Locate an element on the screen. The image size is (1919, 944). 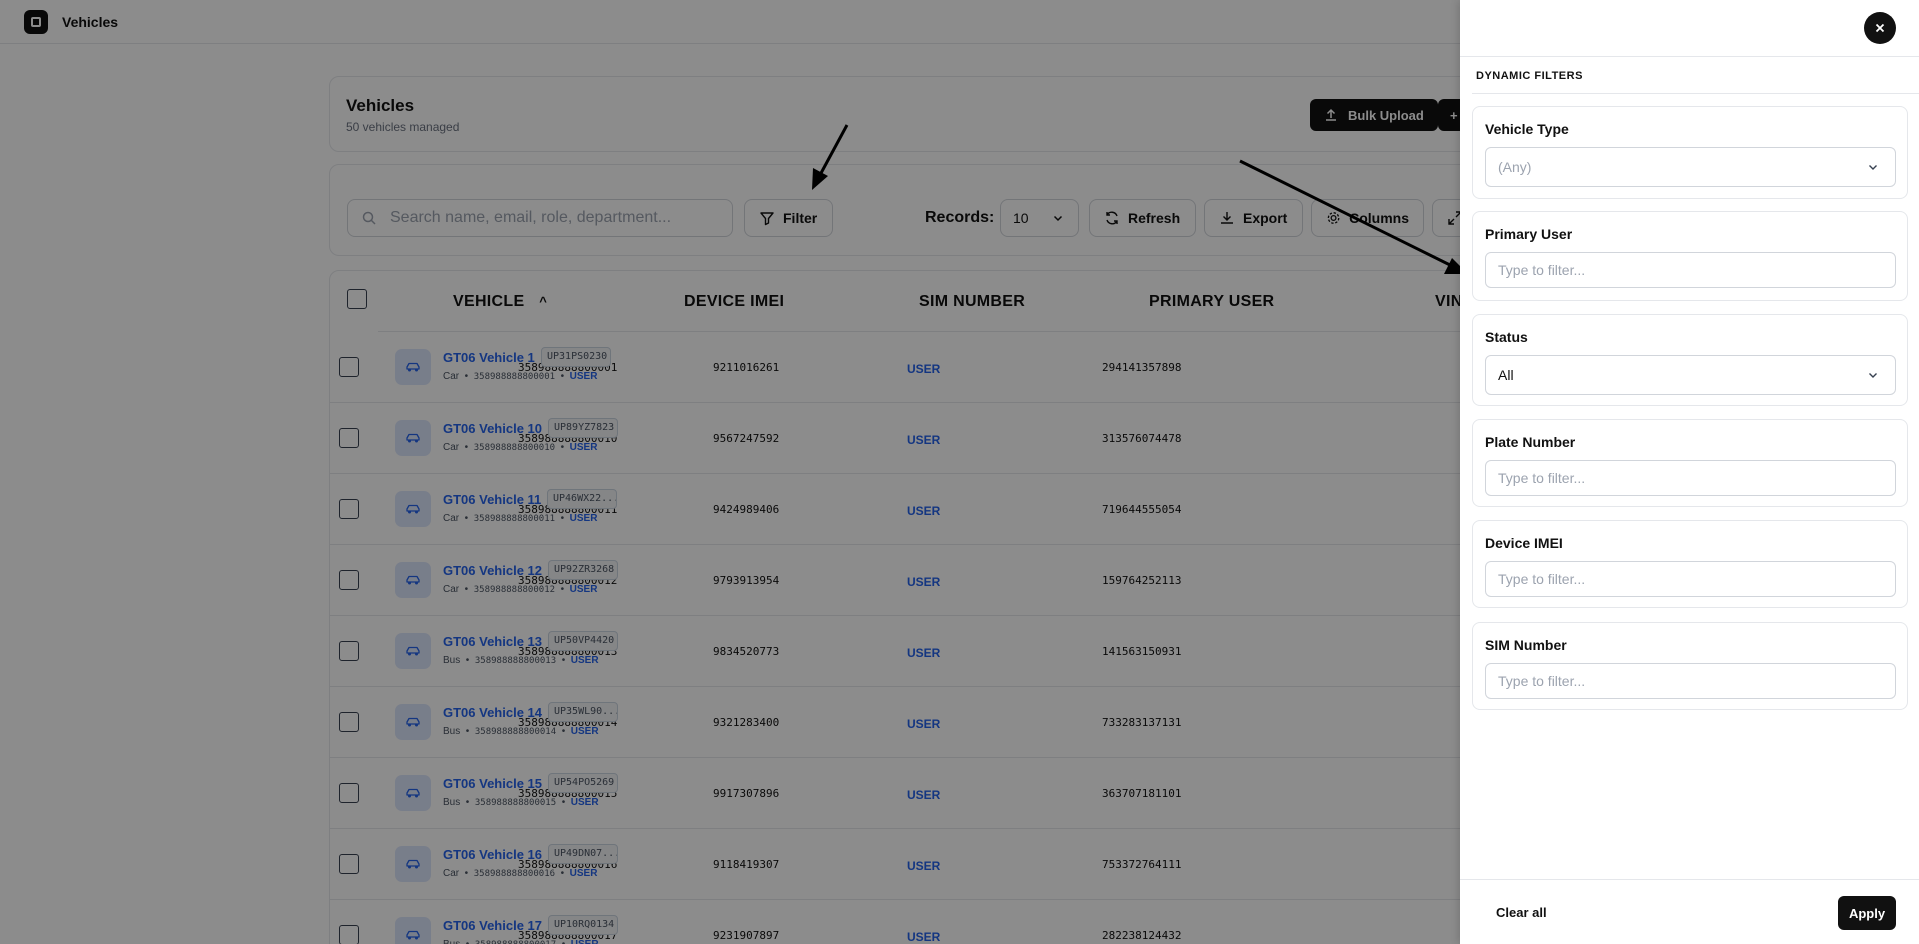
panel-header-divider is located at coordinates (1689, 56).